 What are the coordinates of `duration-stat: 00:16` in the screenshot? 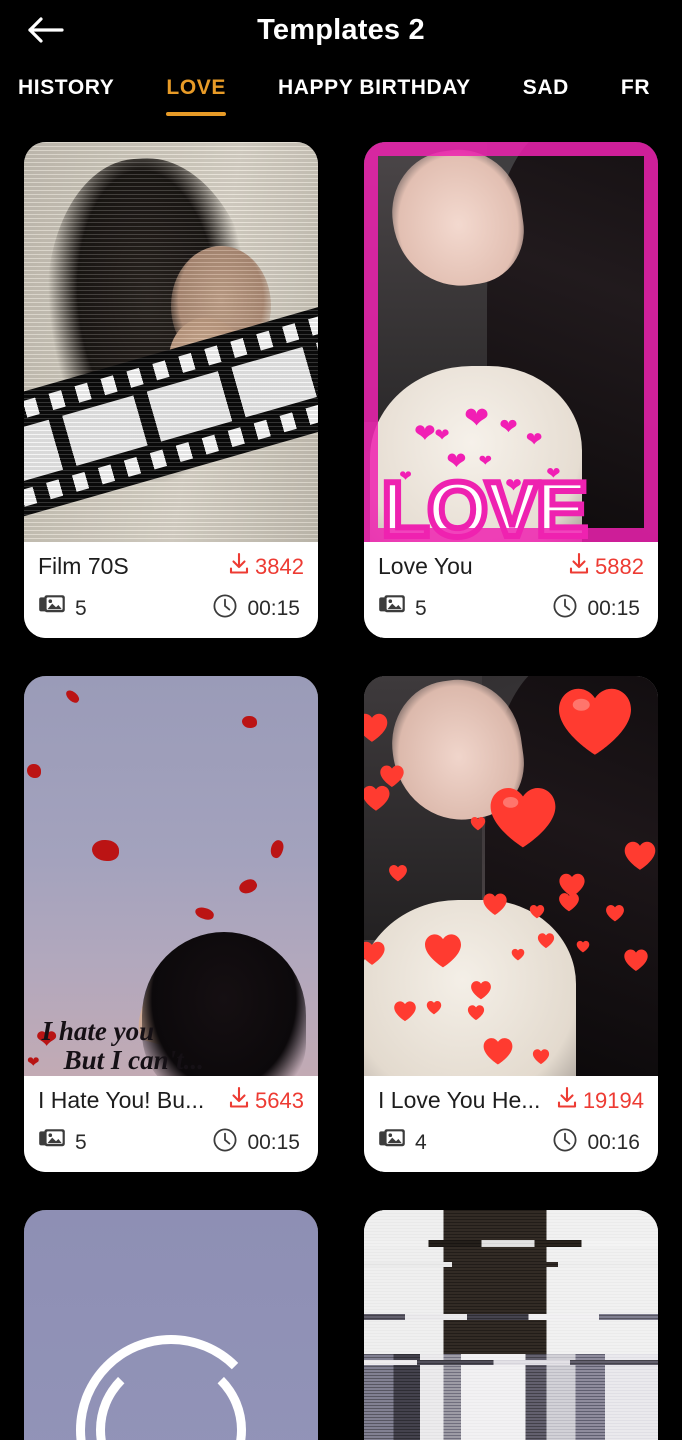 It's located at (596, 1142).